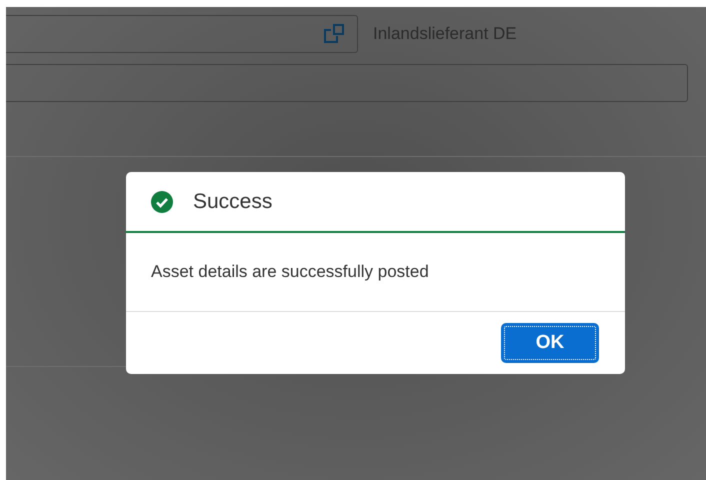 This screenshot has width=706, height=480. Describe the element at coordinates (232, 202) in the screenshot. I see `dialog-title: Success` at that location.